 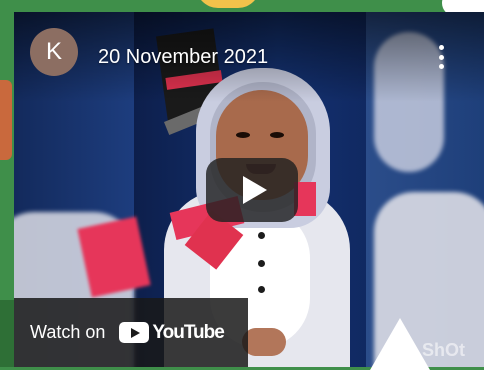 I want to click on youtube-logo-icon: YouTube, so click(x=172, y=332).